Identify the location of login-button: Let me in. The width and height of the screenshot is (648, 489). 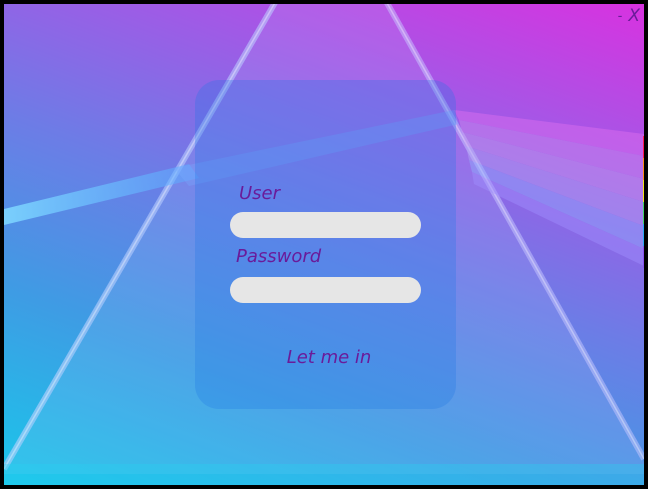
(329, 357).